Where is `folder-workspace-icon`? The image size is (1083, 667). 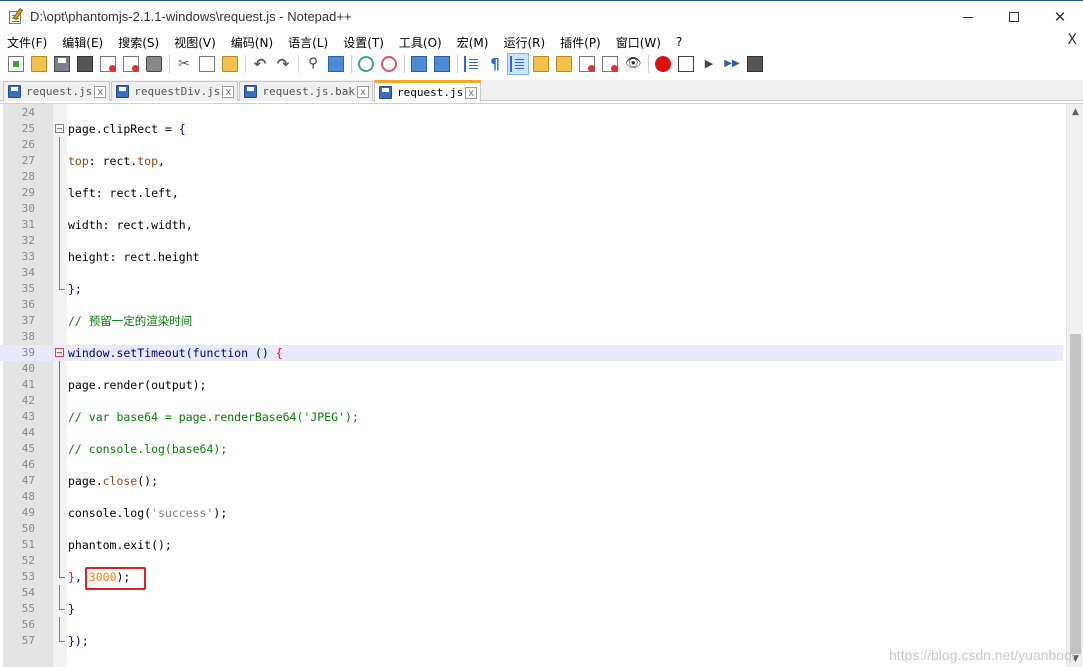
folder-workspace-icon is located at coordinates (610, 64).